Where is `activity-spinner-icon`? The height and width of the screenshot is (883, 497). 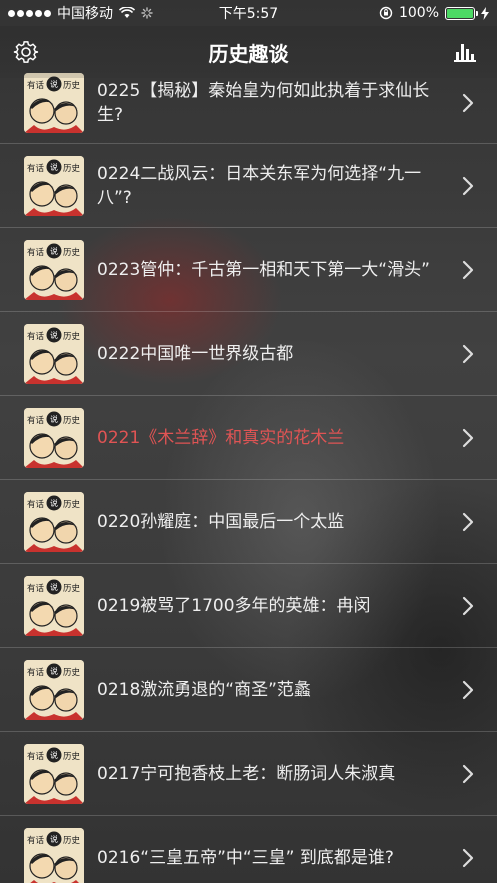 activity-spinner-icon is located at coordinates (147, 13).